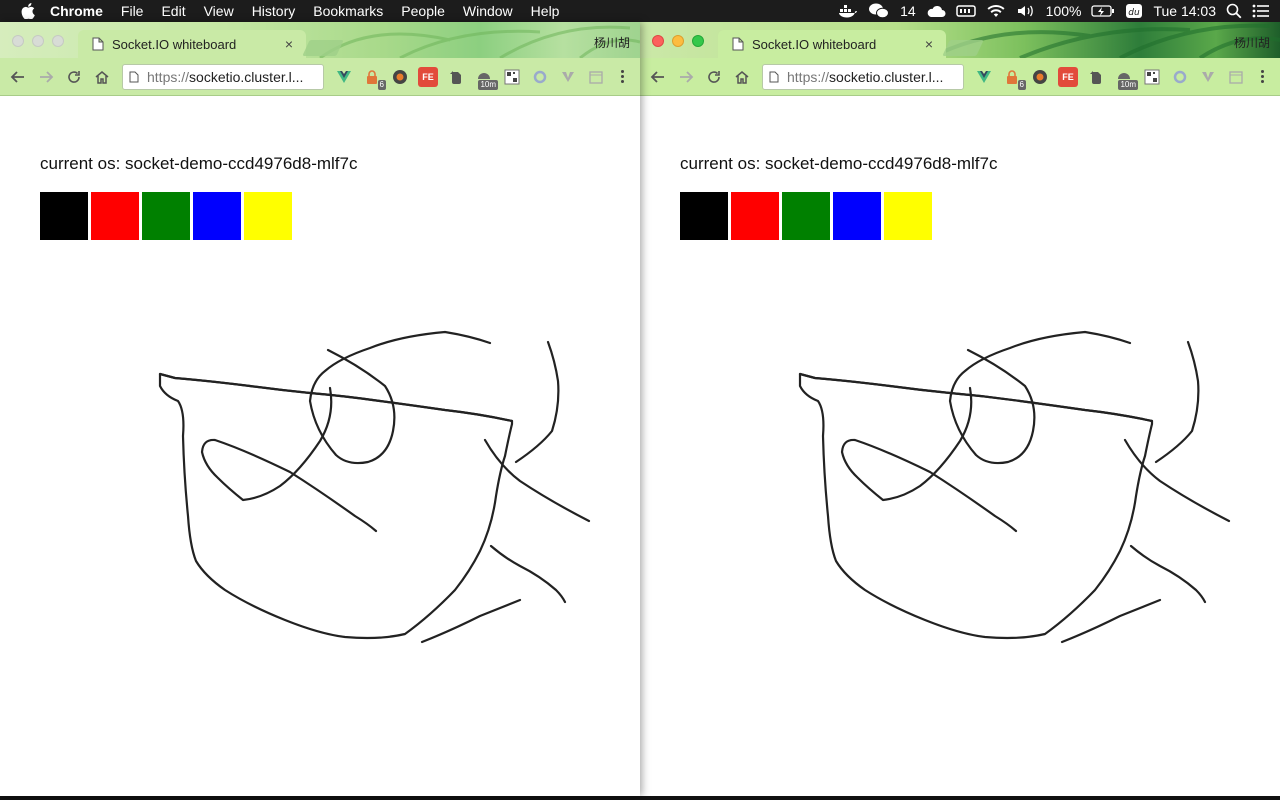 This screenshot has width=1280, height=800. Describe the element at coordinates (173, 11) in the screenshot. I see `menu-edit: Edit` at that location.